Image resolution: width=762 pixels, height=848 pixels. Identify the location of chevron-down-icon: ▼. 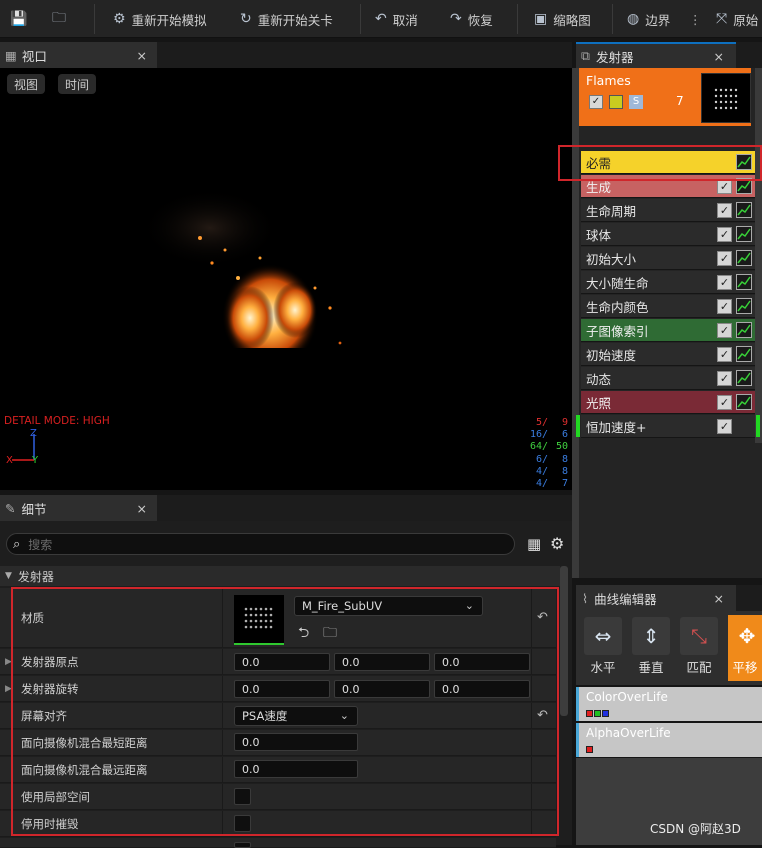
(8, 576).